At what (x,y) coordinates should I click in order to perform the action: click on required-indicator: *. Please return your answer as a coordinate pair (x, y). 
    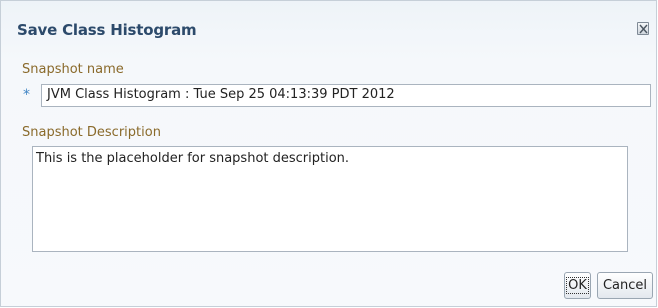
    Looking at the image, I should click on (26, 95).